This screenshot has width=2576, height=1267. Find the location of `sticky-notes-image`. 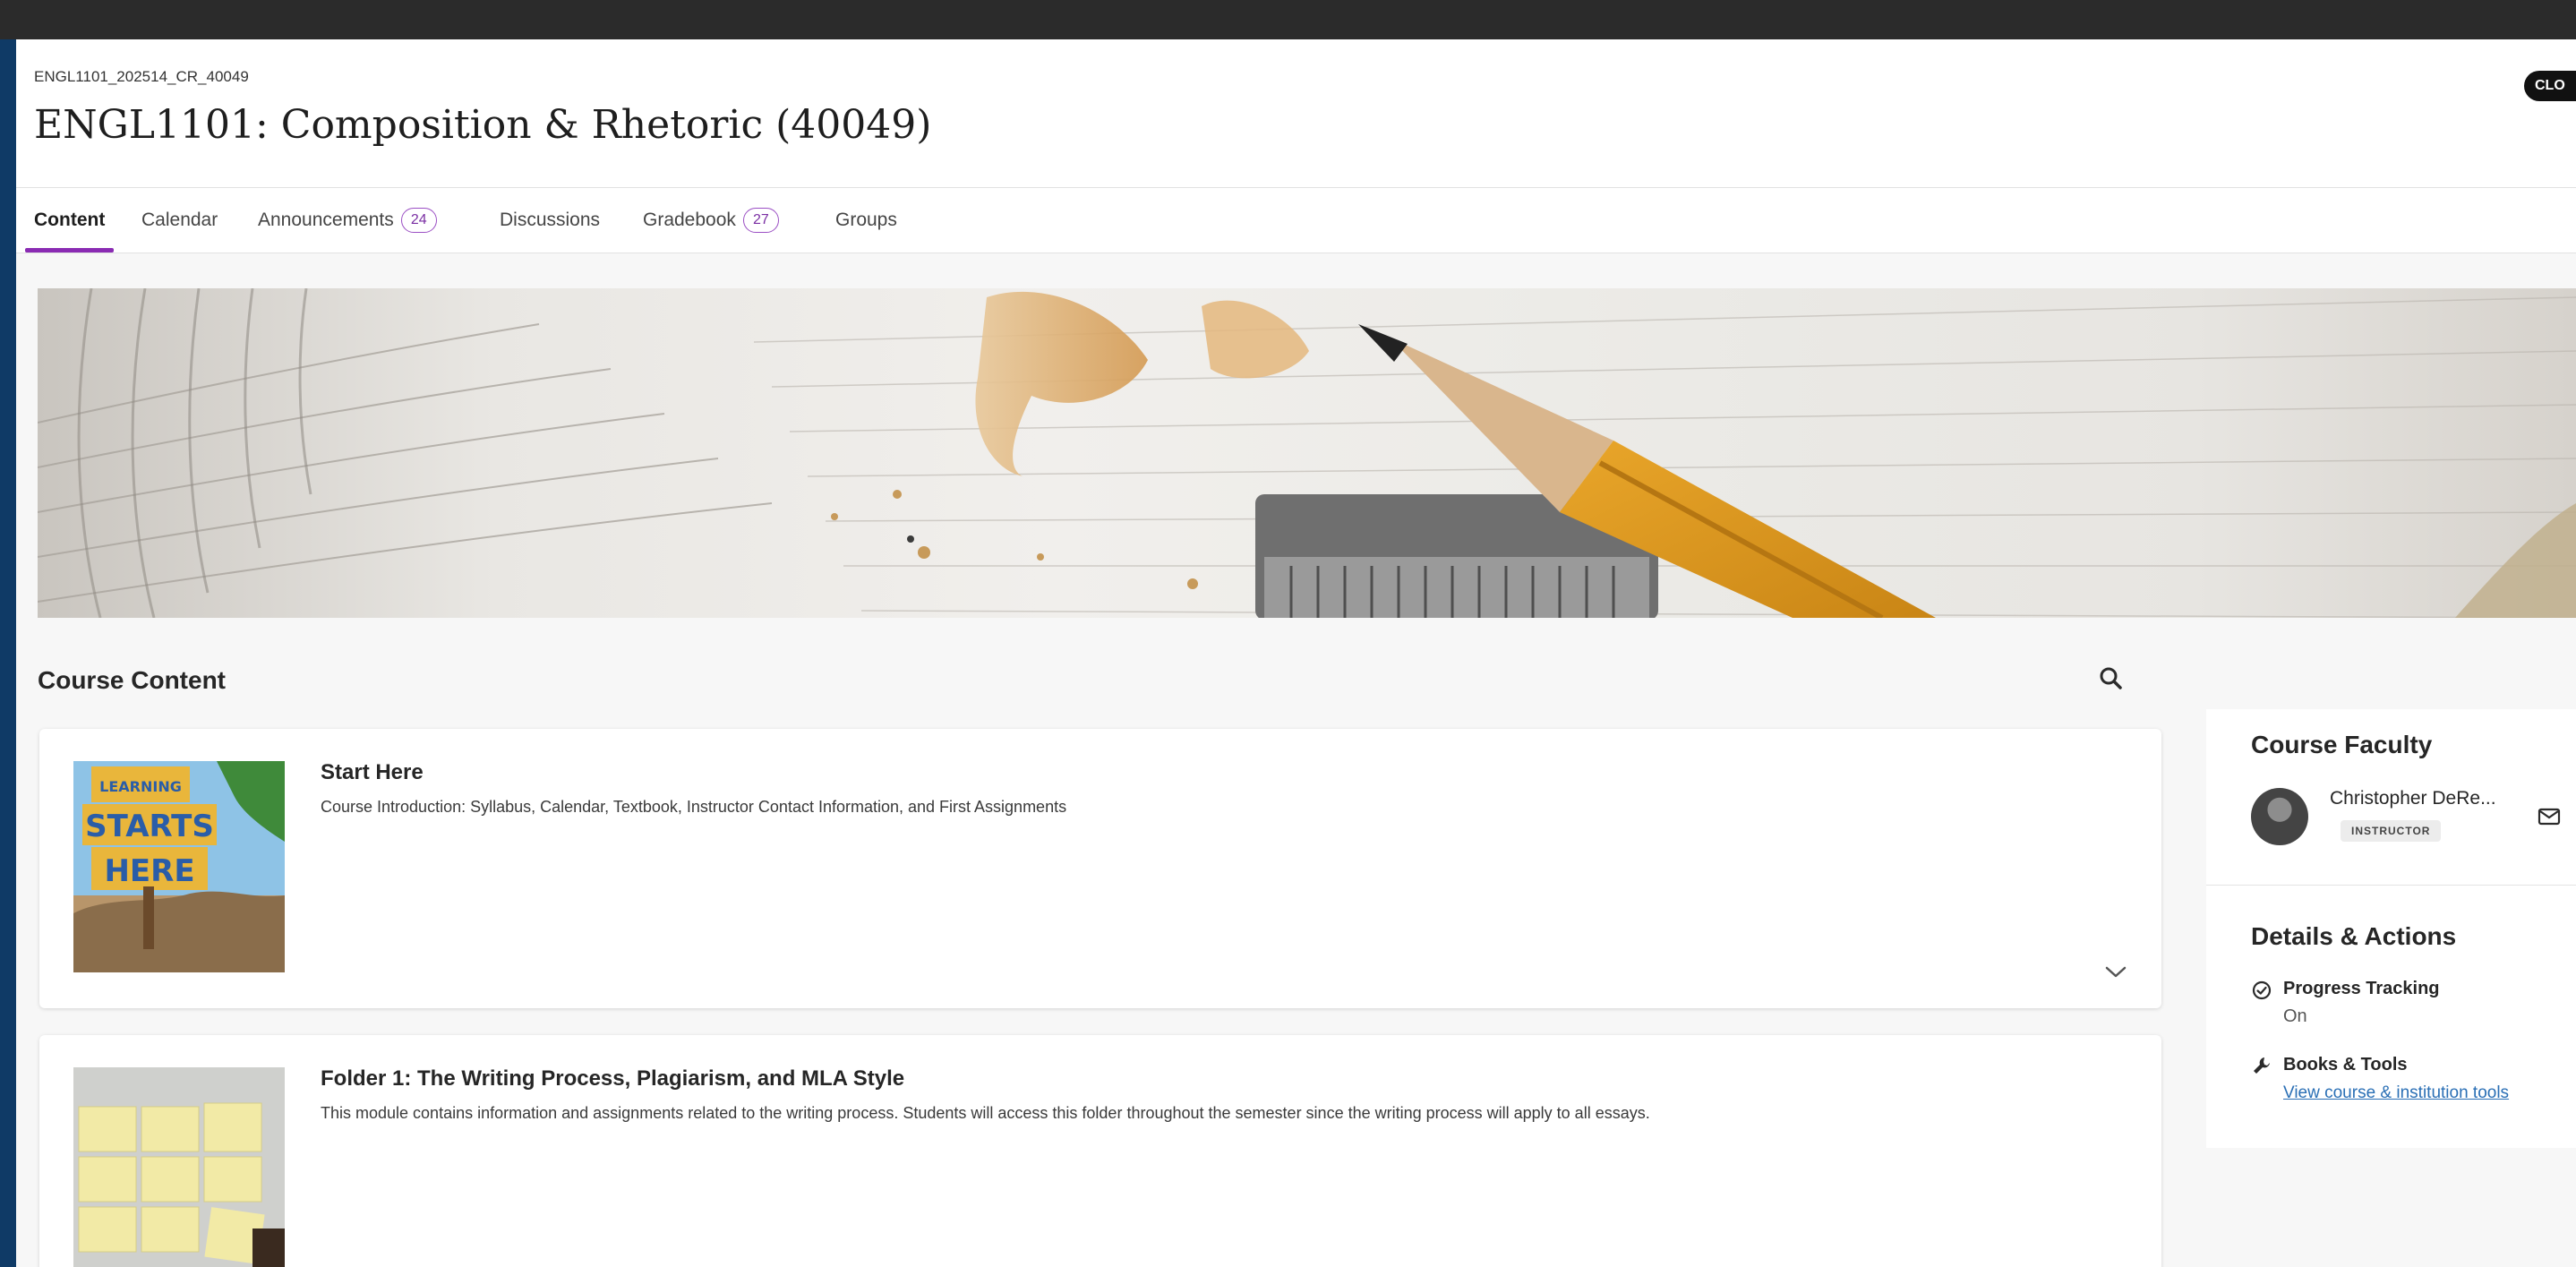

sticky-notes-image is located at coordinates (179, 1167).